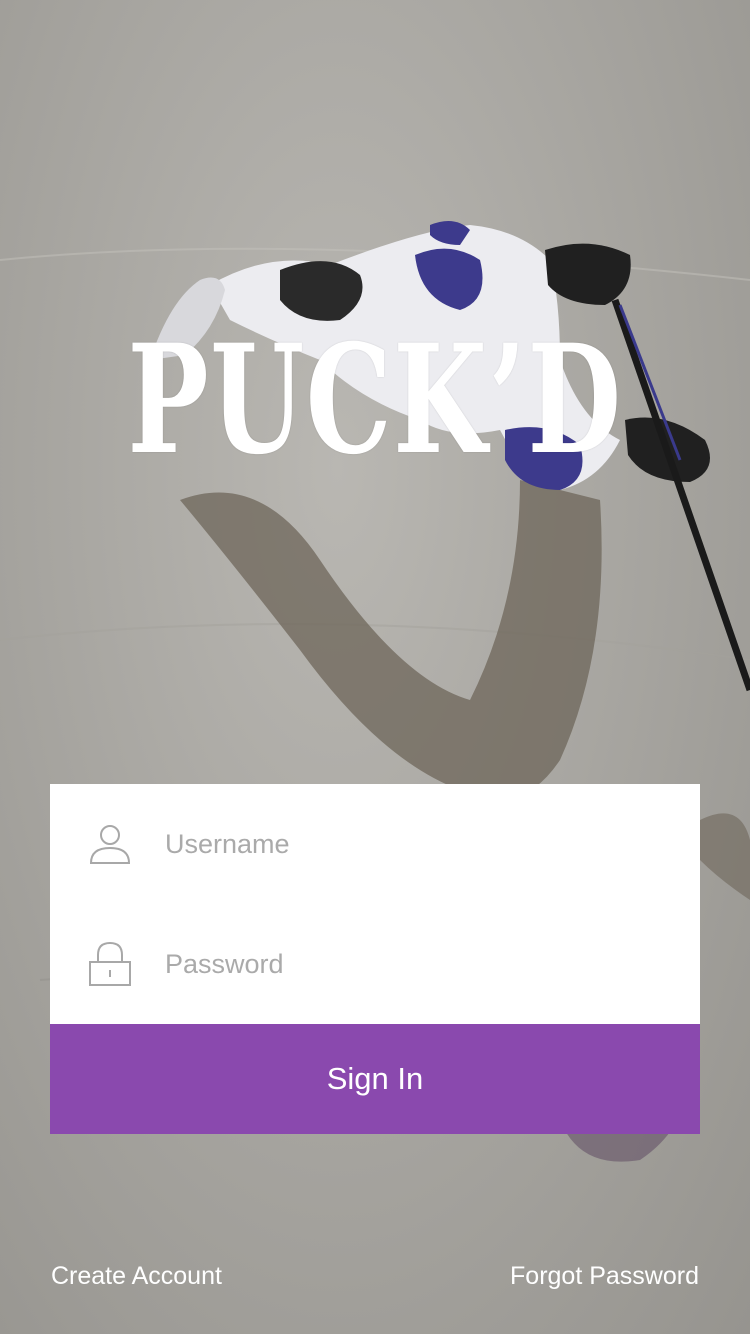  What do you see at coordinates (415, 844) in the screenshot?
I see `username-input` at bounding box center [415, 844].